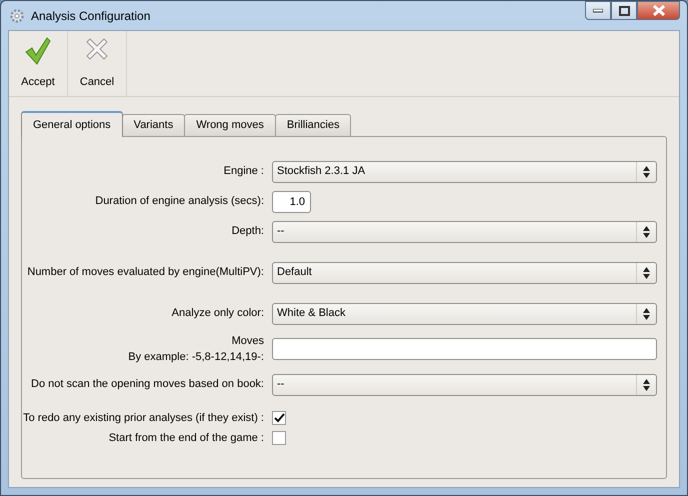 The image size is (688, 496). I want to click on field-label: Start from the end of the game :, so click(186, 438).